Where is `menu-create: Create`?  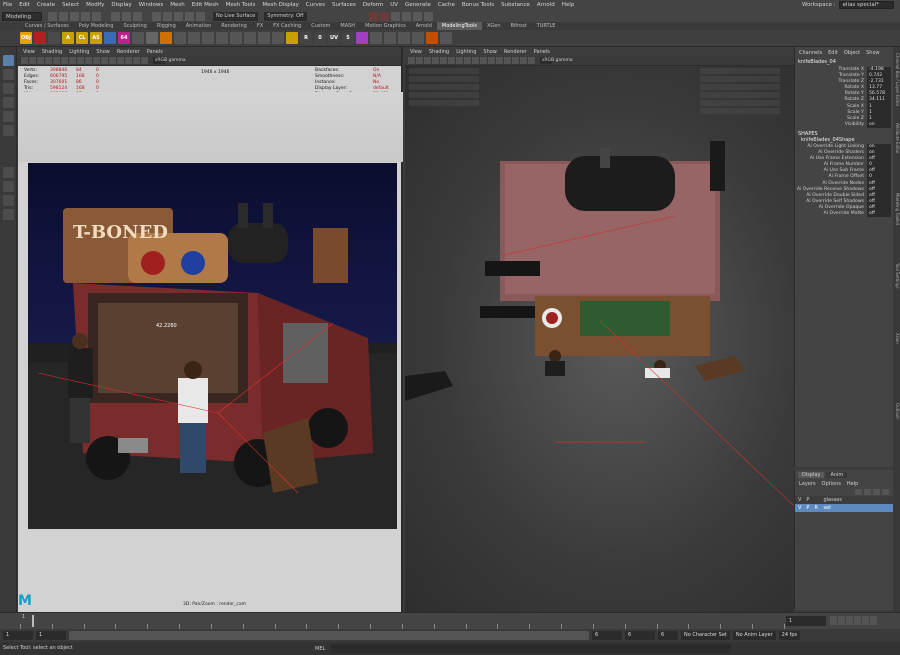 menu-create: Create is located at coordinates (46, 5).